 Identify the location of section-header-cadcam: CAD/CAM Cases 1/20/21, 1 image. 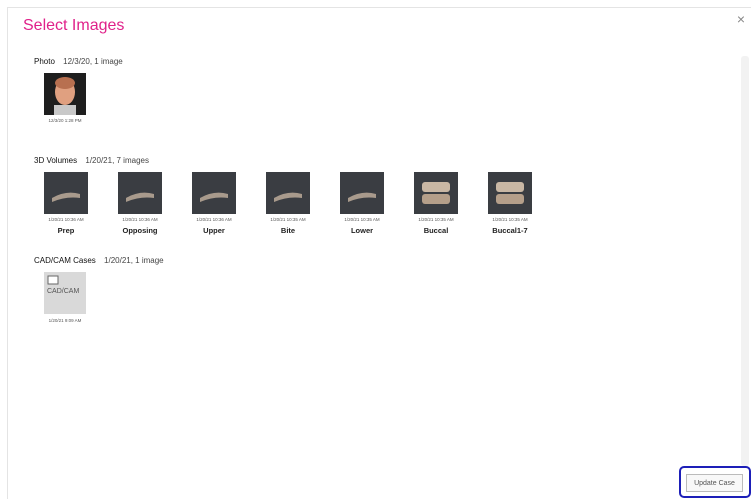
(99, 260).